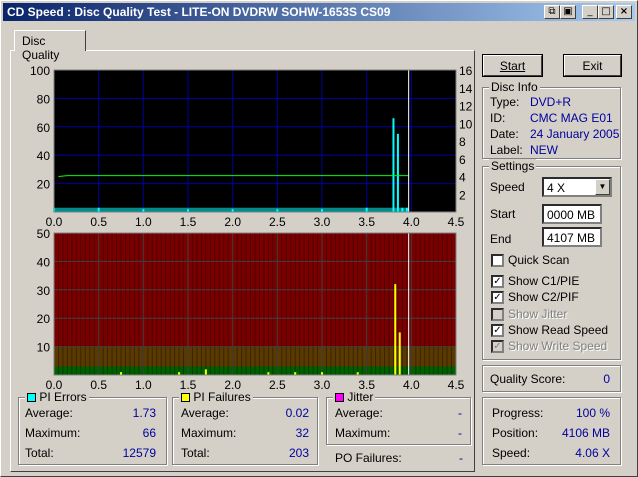  I want to click on pi-failures-swatch, so click(185, 397).